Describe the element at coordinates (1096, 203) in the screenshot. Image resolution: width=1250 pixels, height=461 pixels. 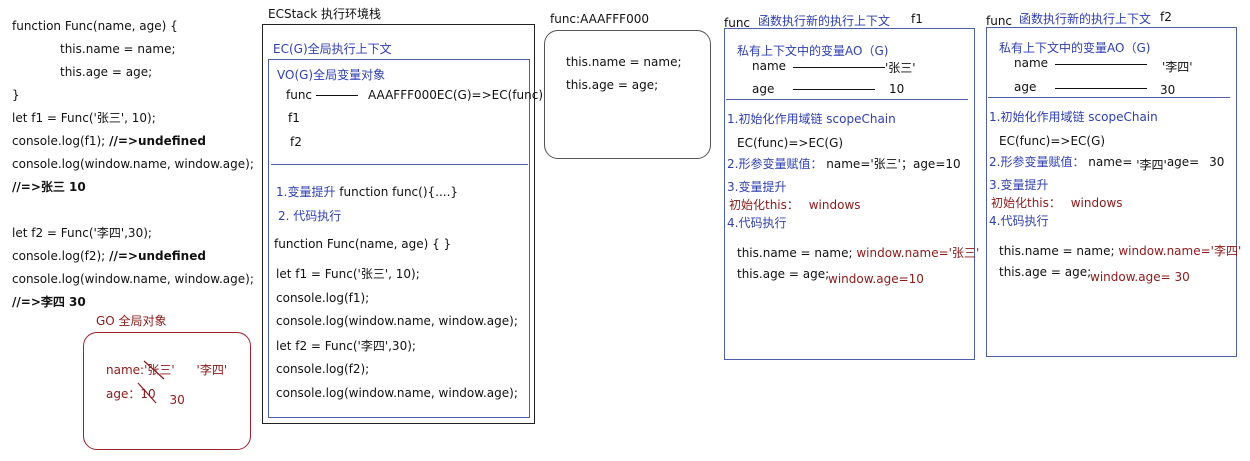
I see `ctx2-this-value: windows` at that location.